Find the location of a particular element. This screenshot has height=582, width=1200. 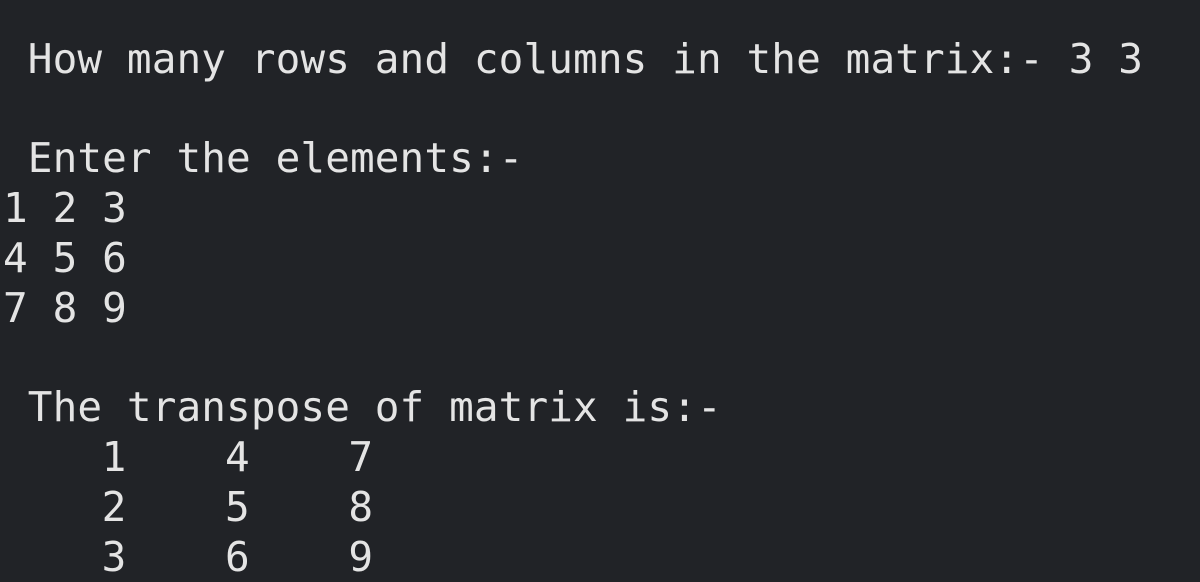

transpose-cell: 1 is located at coordinates (114, 457).